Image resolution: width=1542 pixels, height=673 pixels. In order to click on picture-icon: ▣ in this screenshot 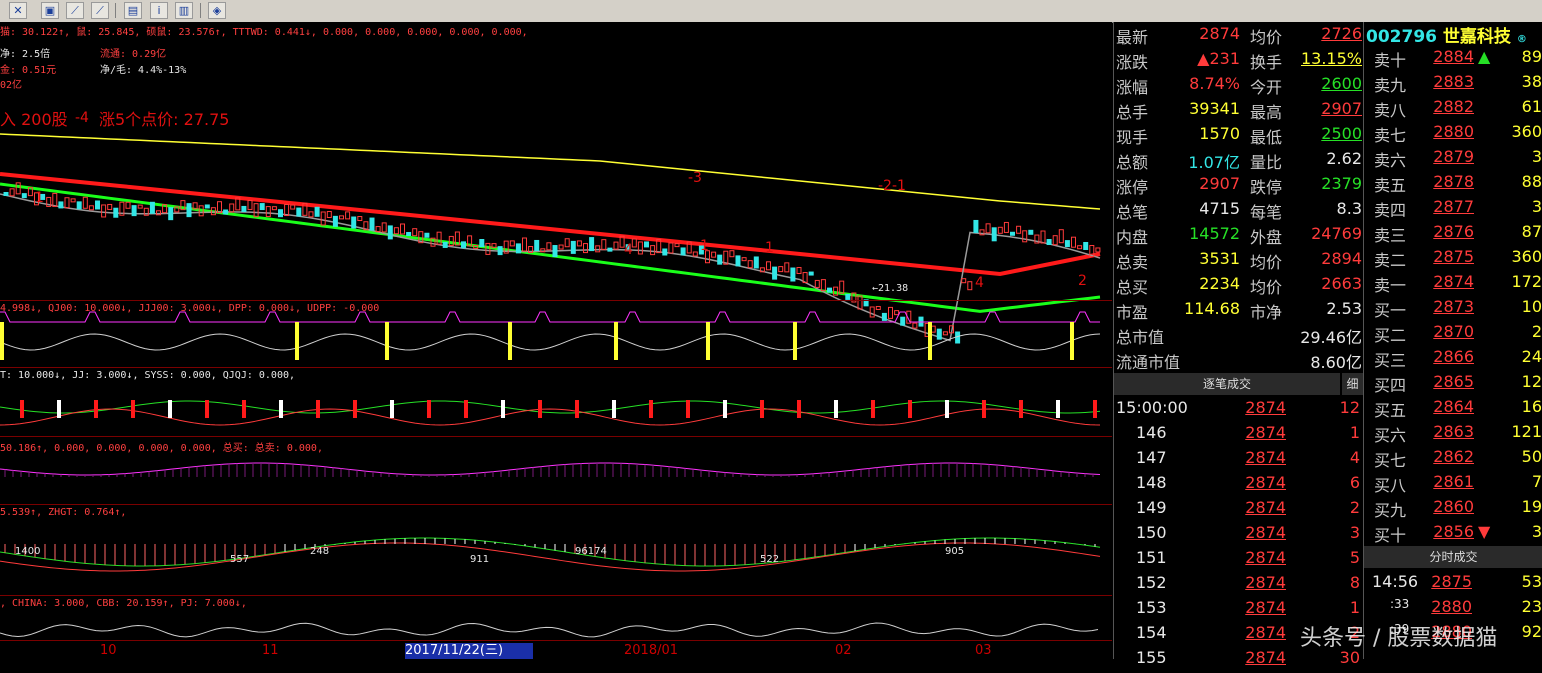, I will do `click(50, 10)`.